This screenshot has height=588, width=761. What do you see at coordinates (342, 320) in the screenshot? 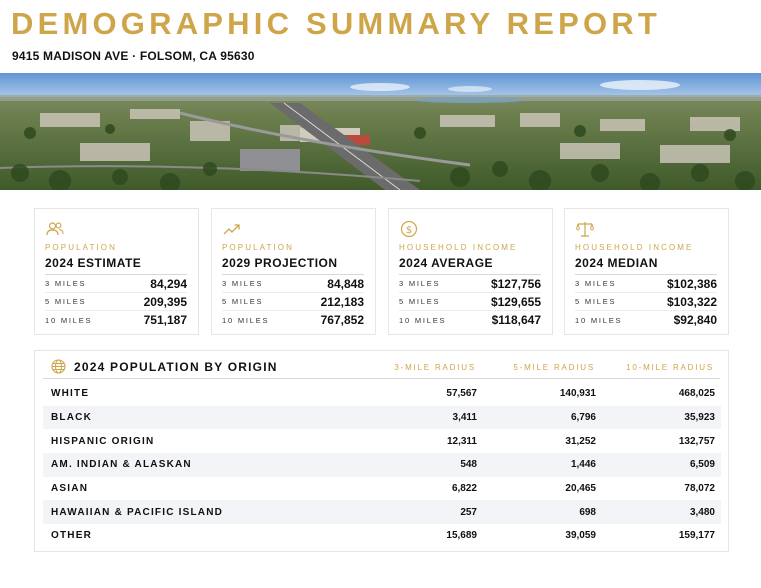
I see `row-value: 767,852` at bounding box center [342, 320].